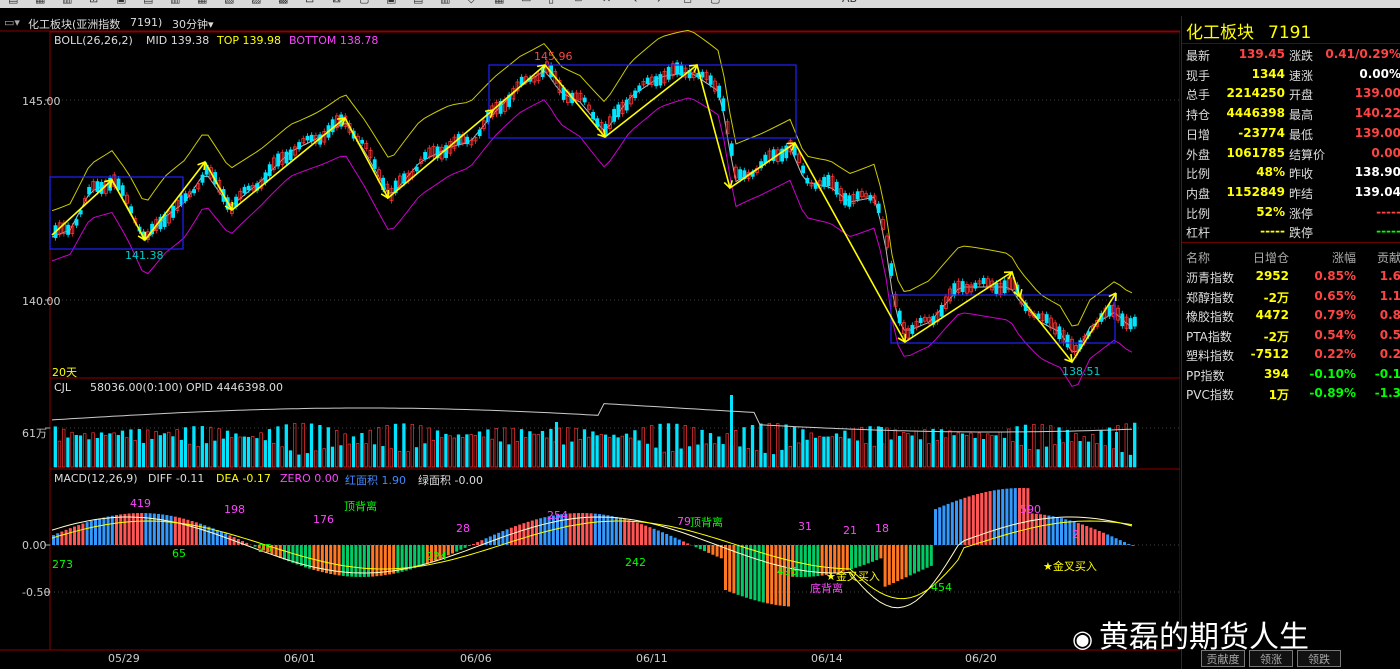  Describe the element at coordinates (1198, 193) in the screenshot. I see `quote-label: 内盘` at that location.